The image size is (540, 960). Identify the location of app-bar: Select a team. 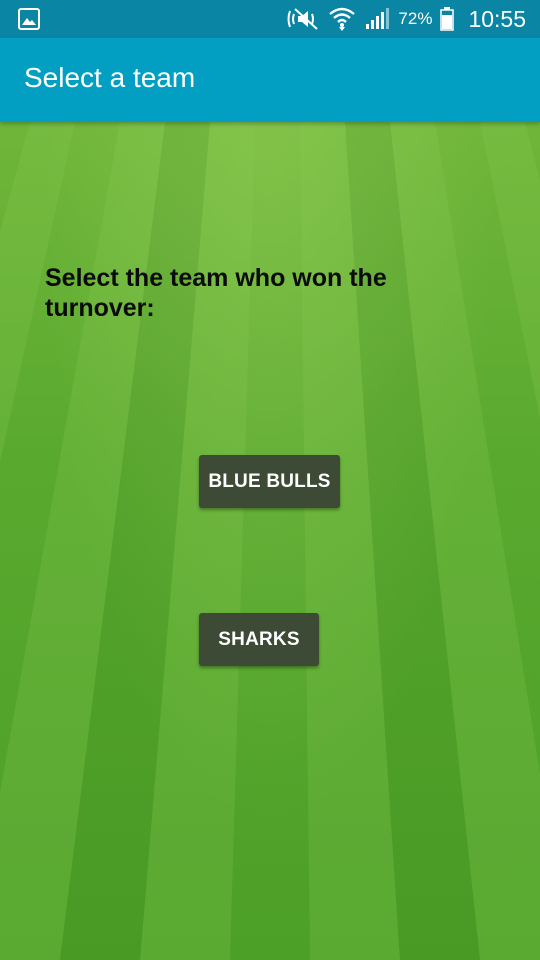
(270, 80).